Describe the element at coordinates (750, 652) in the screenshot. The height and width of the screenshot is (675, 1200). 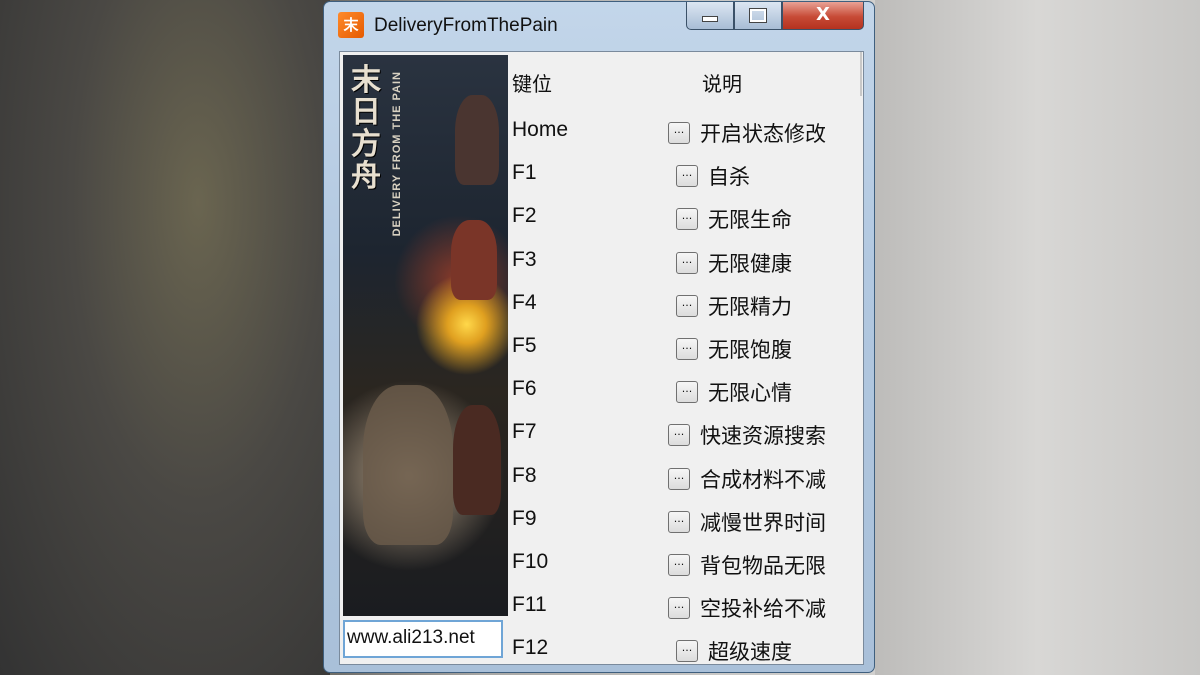
I see `hotkey-description: 超级速度` at that location.